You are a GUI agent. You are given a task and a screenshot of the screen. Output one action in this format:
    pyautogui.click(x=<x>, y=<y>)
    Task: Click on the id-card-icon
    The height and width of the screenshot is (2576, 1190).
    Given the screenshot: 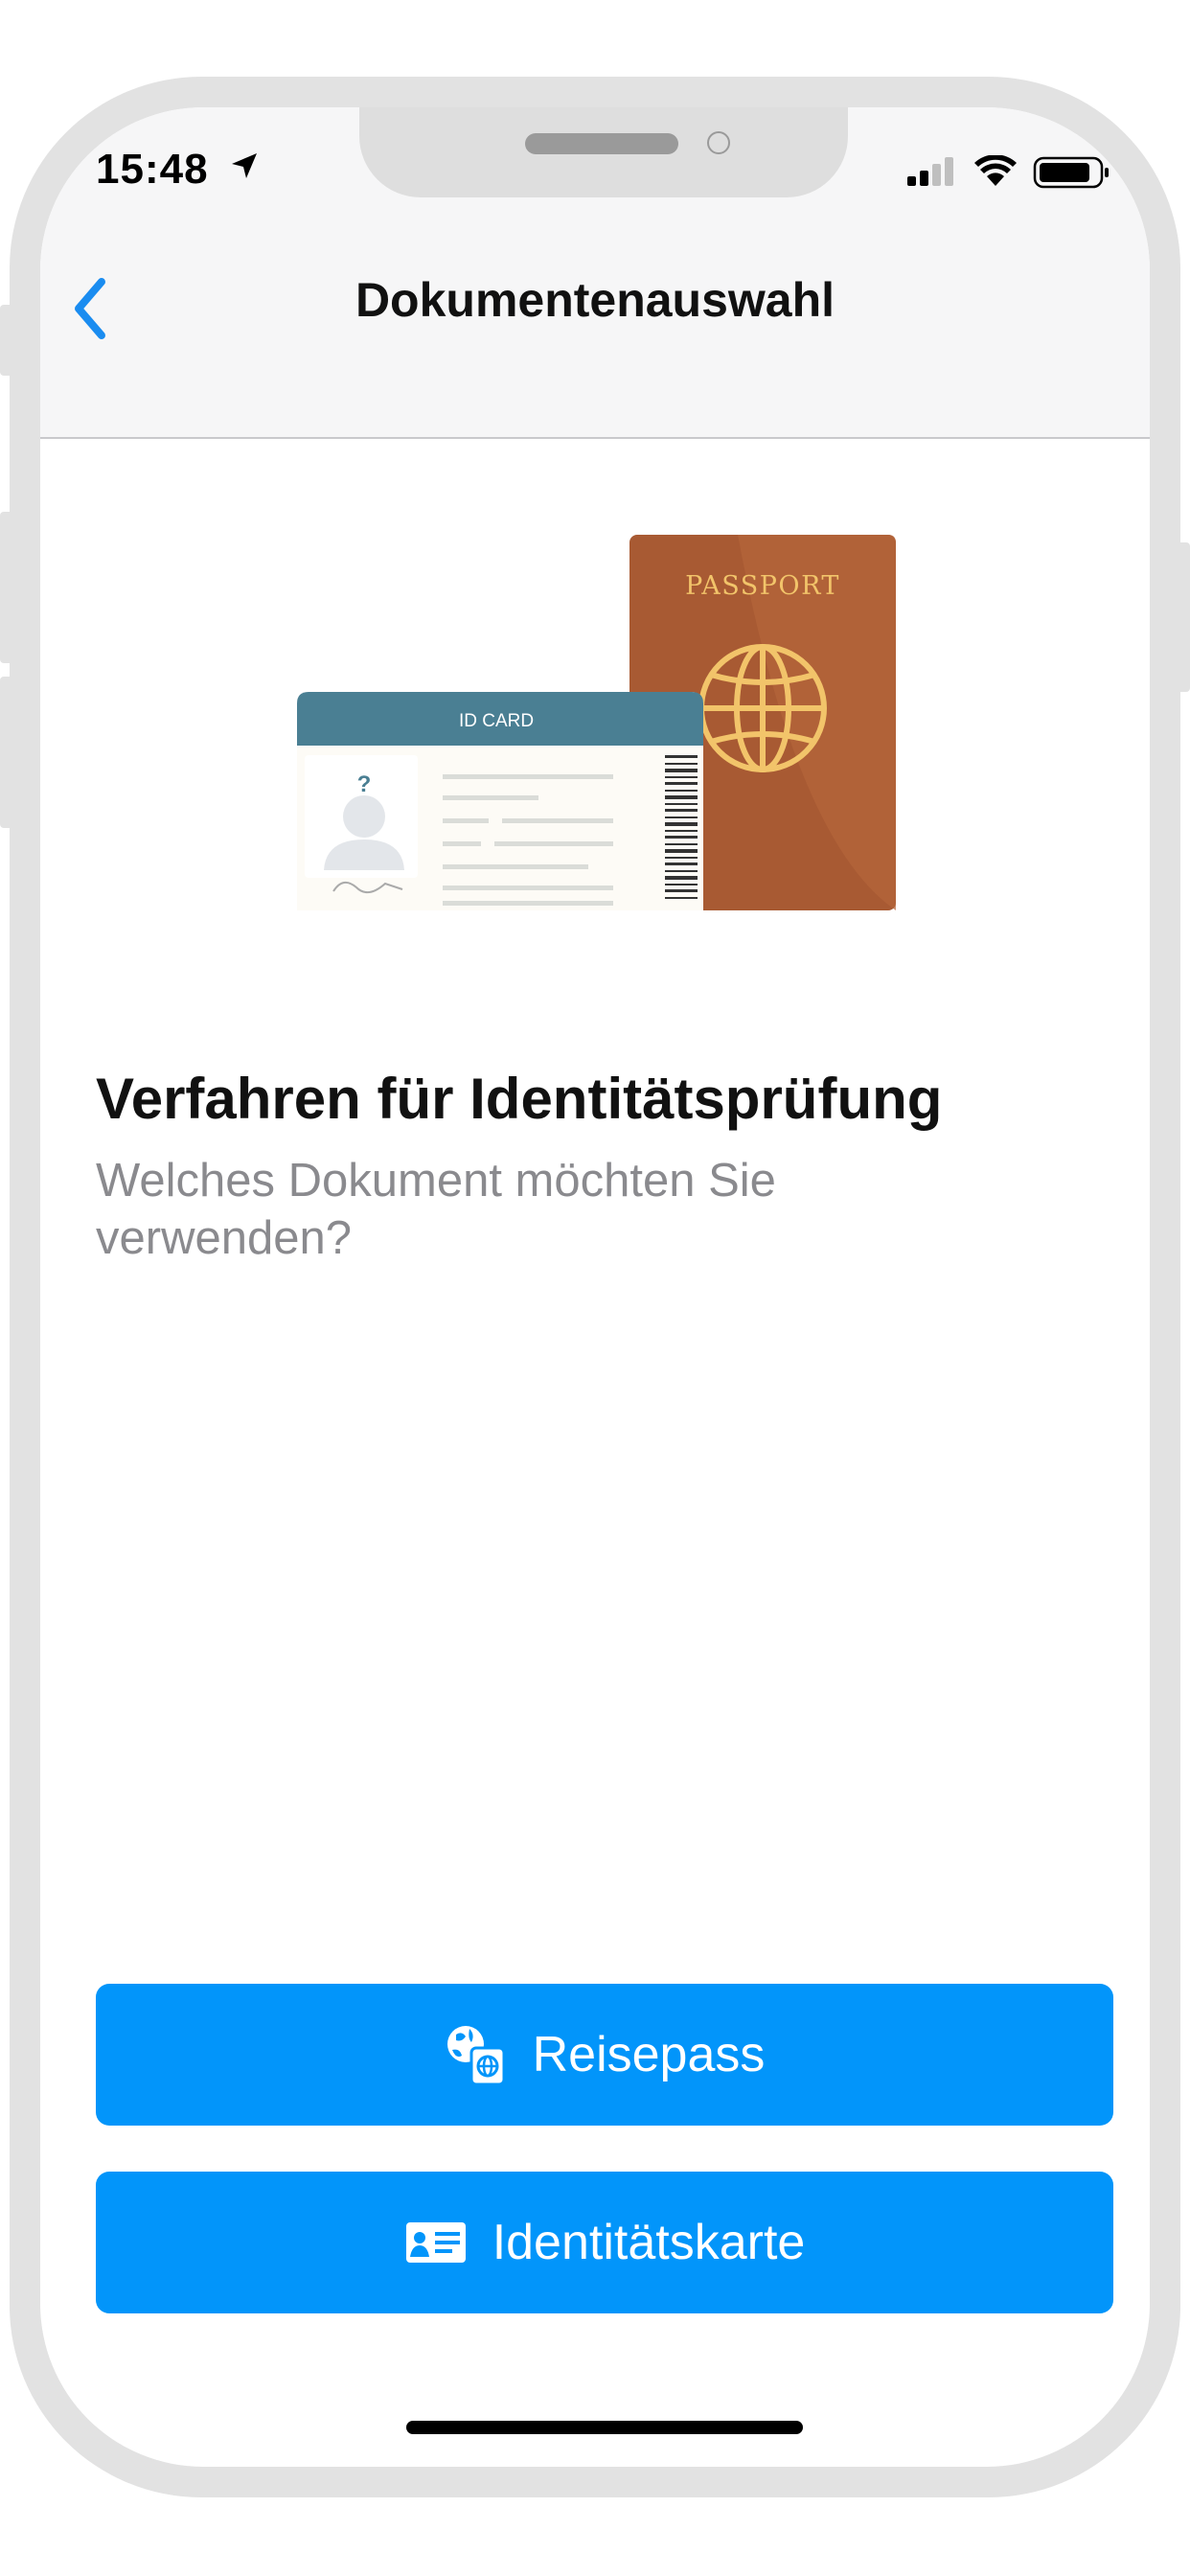 What is the action you would take?
    pyautogui.click(x=436, y=2242)
    